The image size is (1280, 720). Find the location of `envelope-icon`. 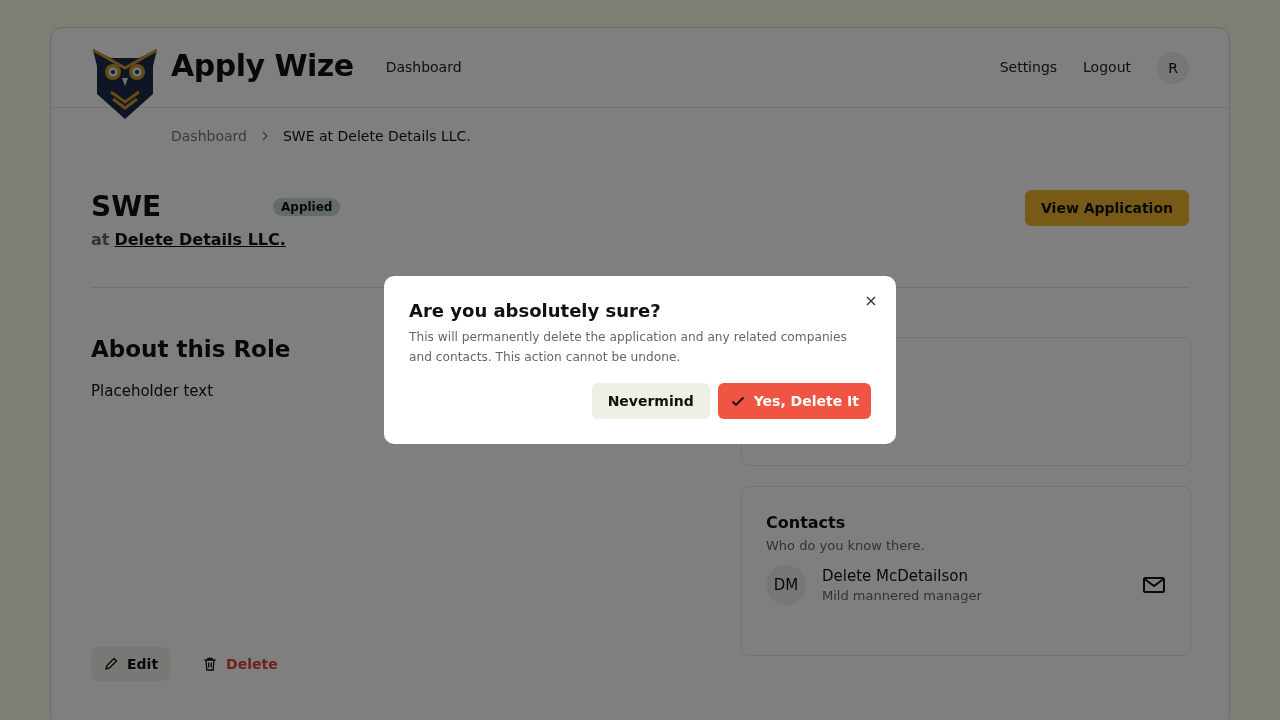

envelope-icon is located at coordinates (1154, 585).